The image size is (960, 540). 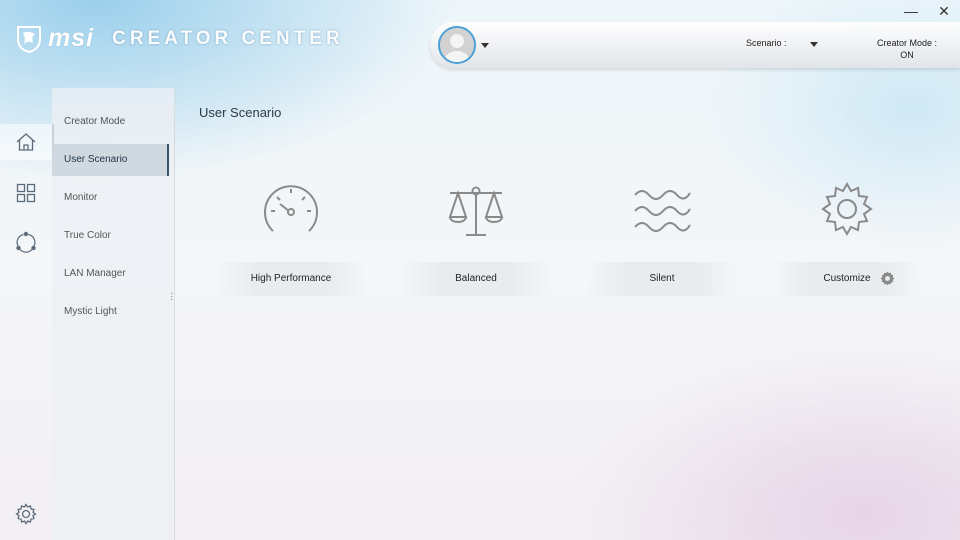 I want to click on nav-item-creator-mode: Creator Mode, so click(x=110, y=122).